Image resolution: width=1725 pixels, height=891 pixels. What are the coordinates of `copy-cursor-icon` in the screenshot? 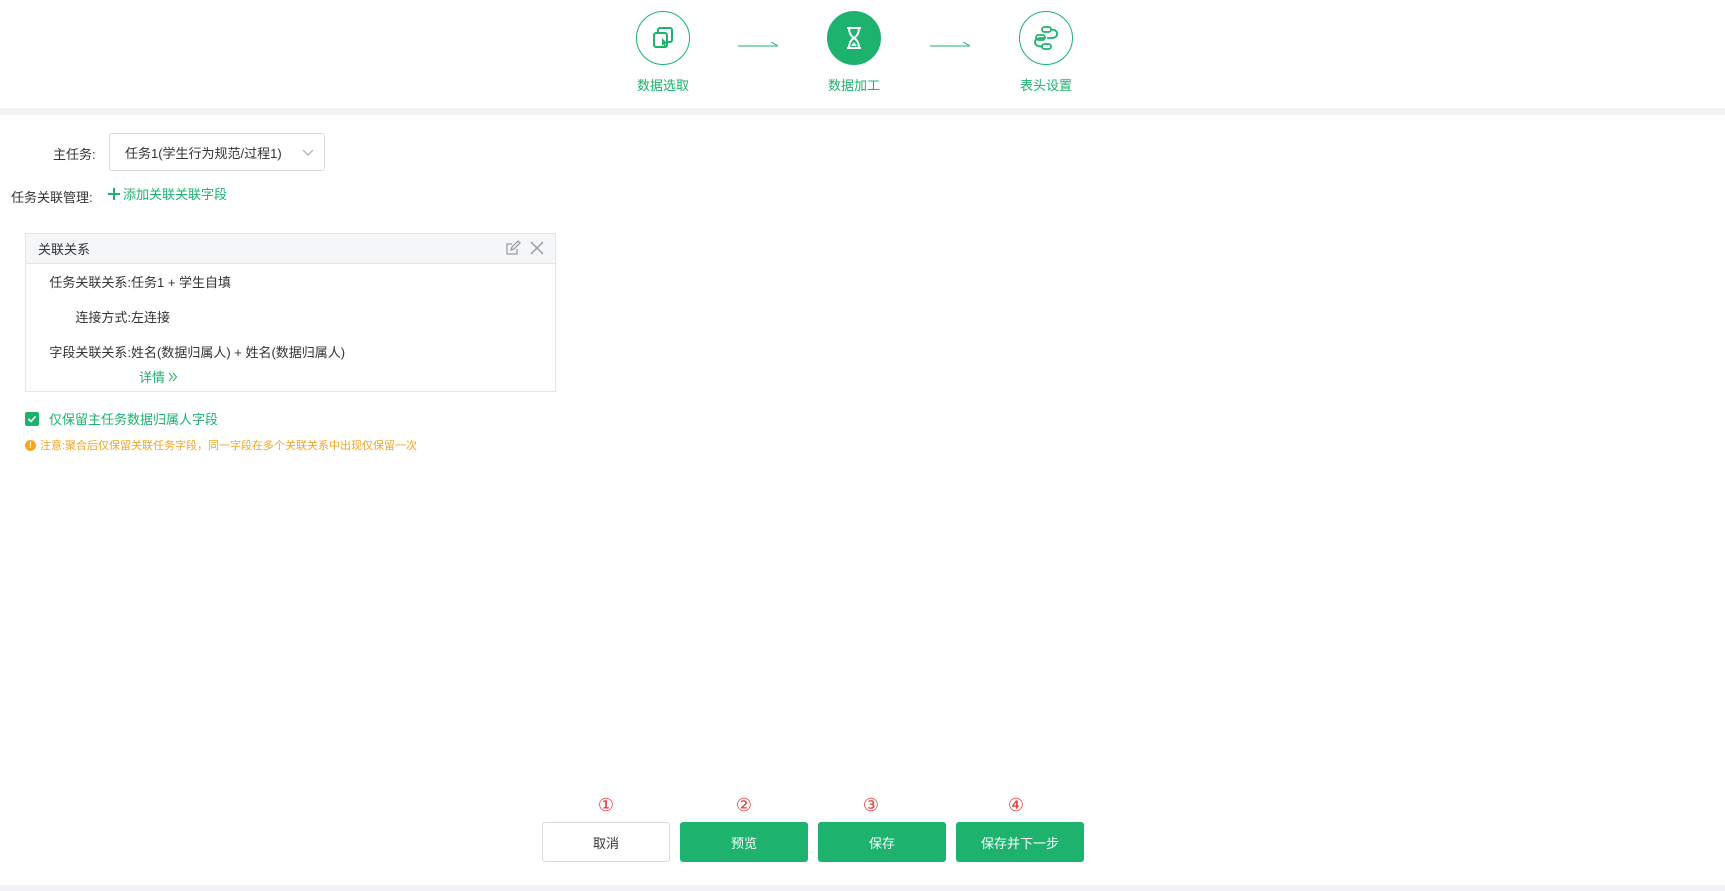 It's located at (663, 37).